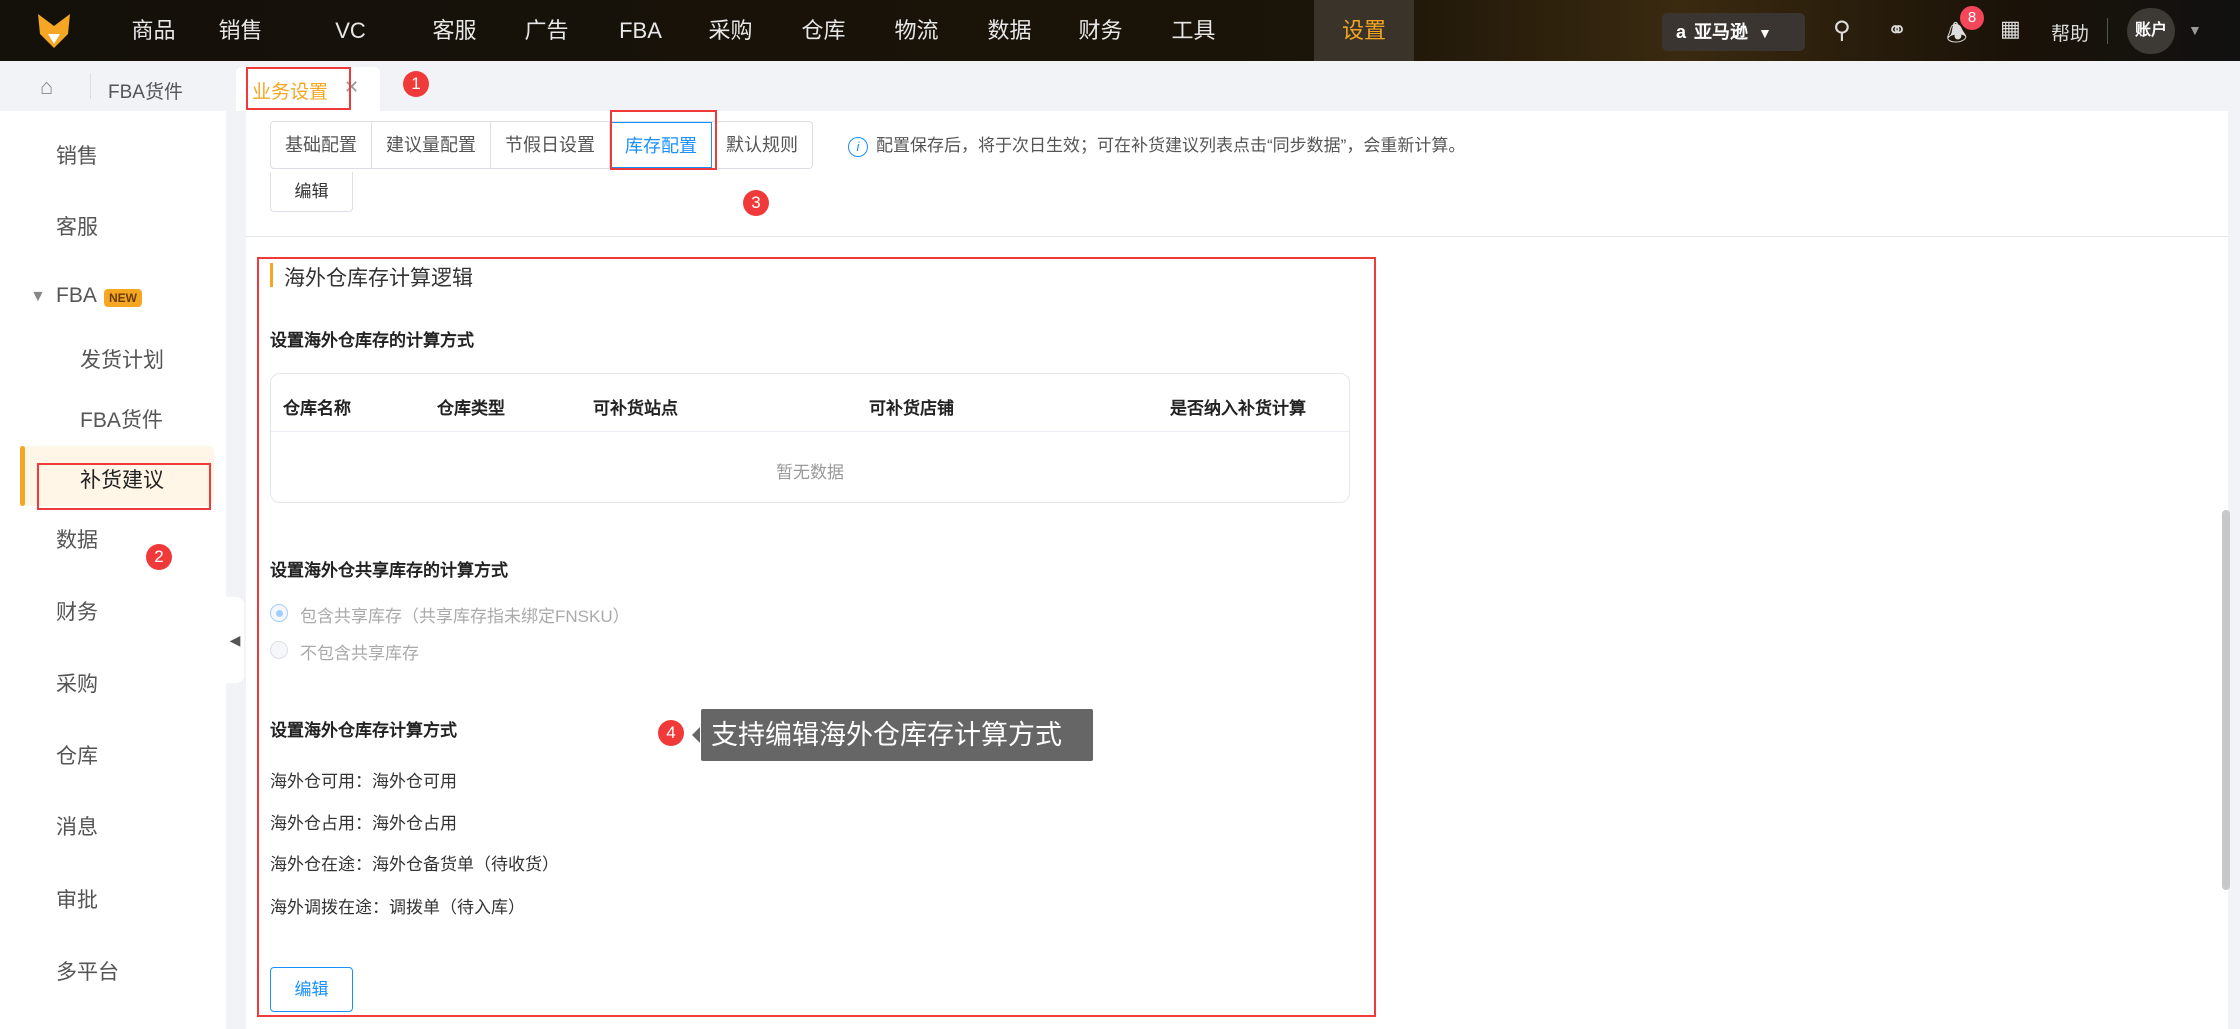  Describe the element at coordinates (1100, 30) in the screenshot. I see `nav-item-finance: 财务` at that location.